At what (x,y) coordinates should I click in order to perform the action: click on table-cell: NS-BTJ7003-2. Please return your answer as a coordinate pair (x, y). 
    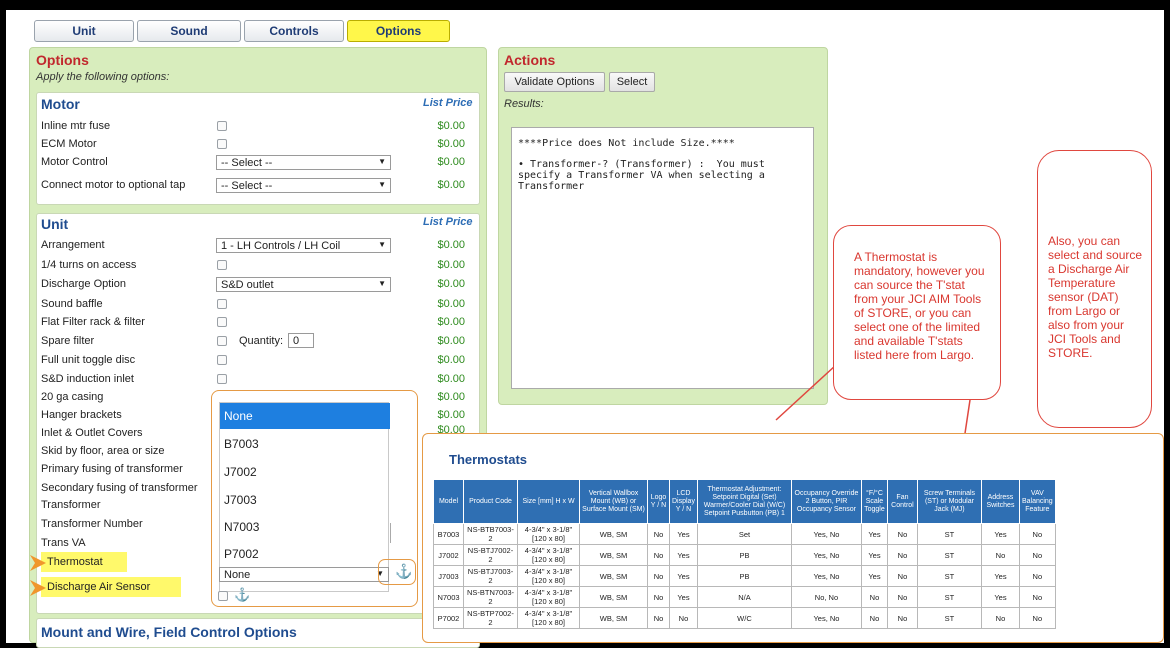
    Looking at the image, I should click on (490, 576).